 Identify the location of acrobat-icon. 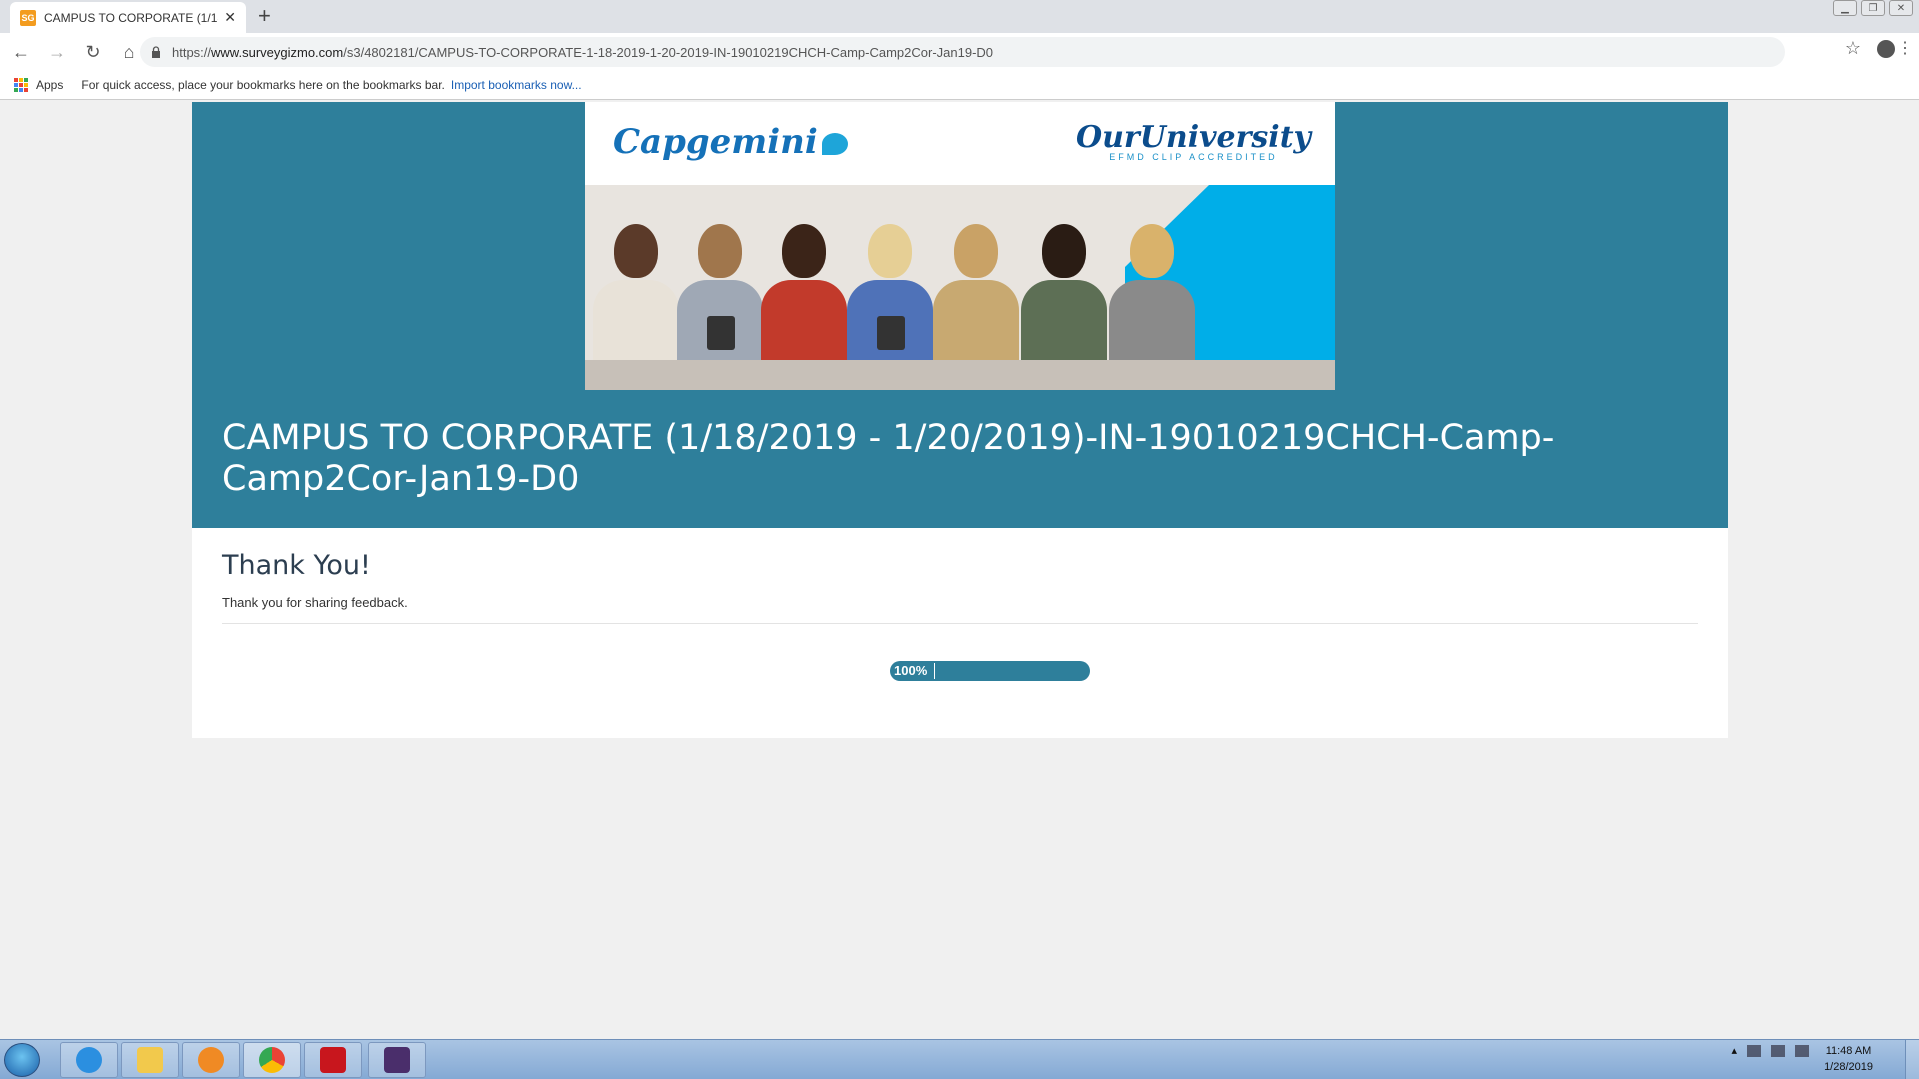
(333, 1060).